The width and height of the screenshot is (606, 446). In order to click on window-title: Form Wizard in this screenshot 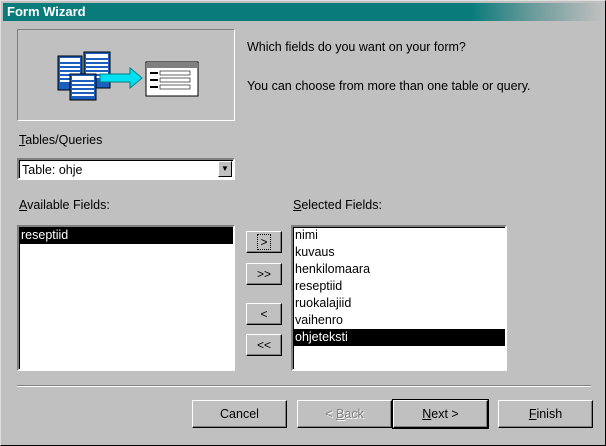, I will do `click(46, 11)`.